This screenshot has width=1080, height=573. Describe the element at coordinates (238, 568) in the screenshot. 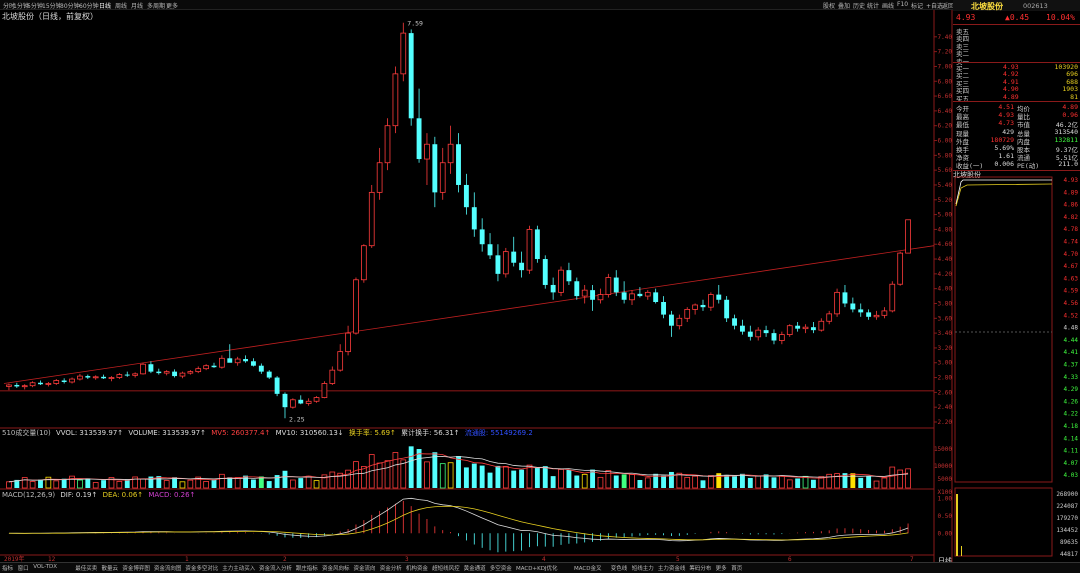

I see `indicator-tab-8: 主力主动买入` at that location.